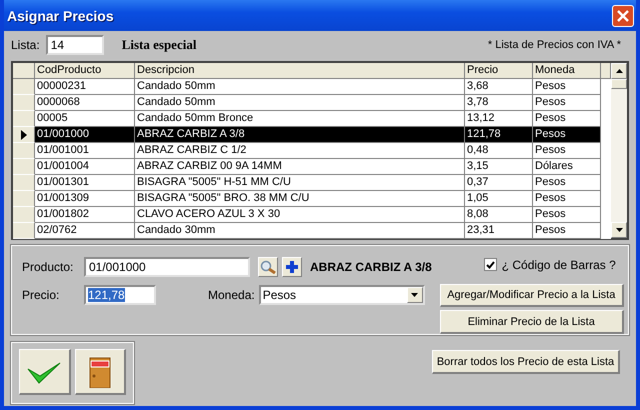 The image size is (640, 410). Describe the element at coordinates (159, 45) in the screenshot. I see `list-name: Lista especial` at that location.